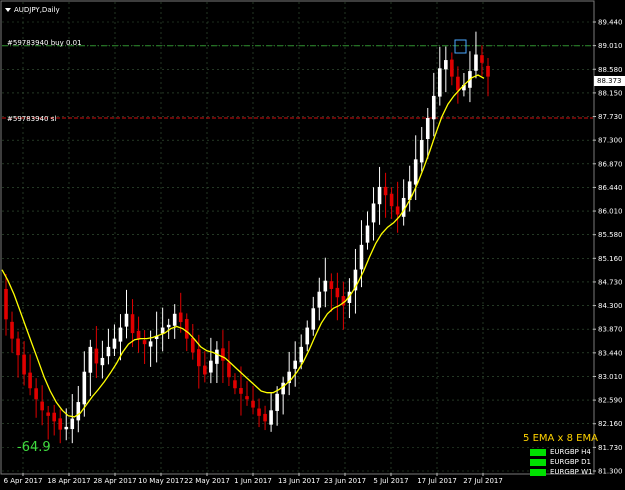 Image resolution: width=625 pixels, height=490 pixels. Describe the element at coordinates (610, 70) in the screenshot. I see `y-tick-label: 88.580` at that location.